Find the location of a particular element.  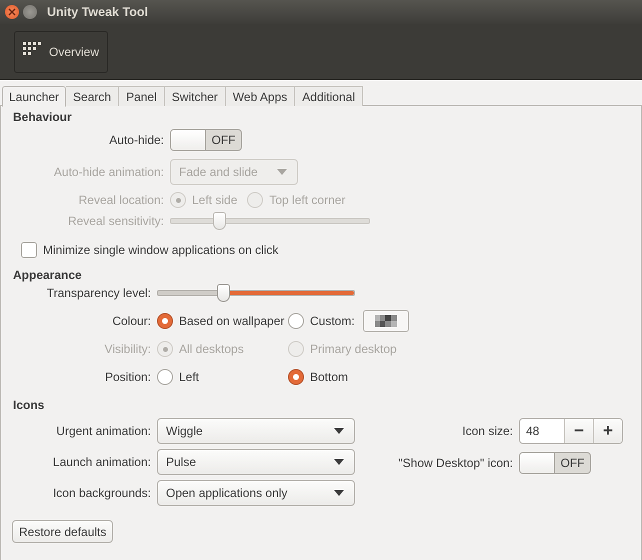

field-label: Reveal sensitivity: is located at coordinates (115, 221).